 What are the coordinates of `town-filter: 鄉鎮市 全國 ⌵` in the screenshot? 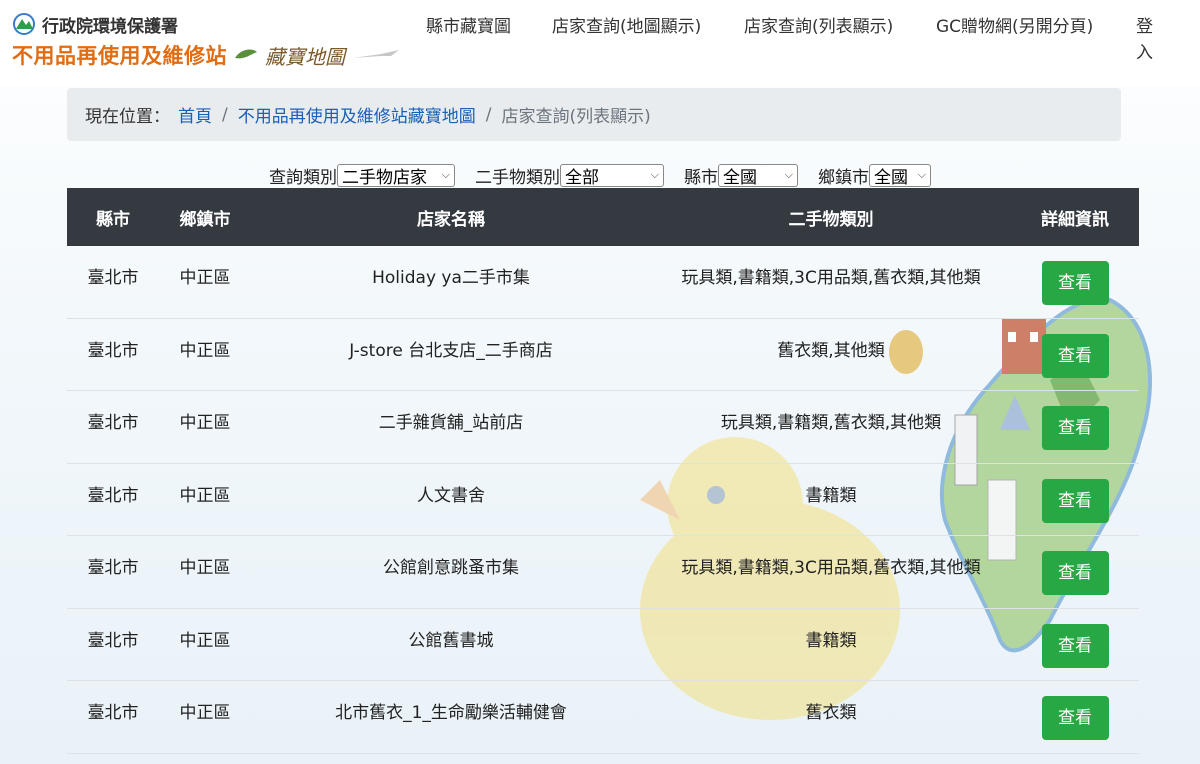 It's located at (874, 175).